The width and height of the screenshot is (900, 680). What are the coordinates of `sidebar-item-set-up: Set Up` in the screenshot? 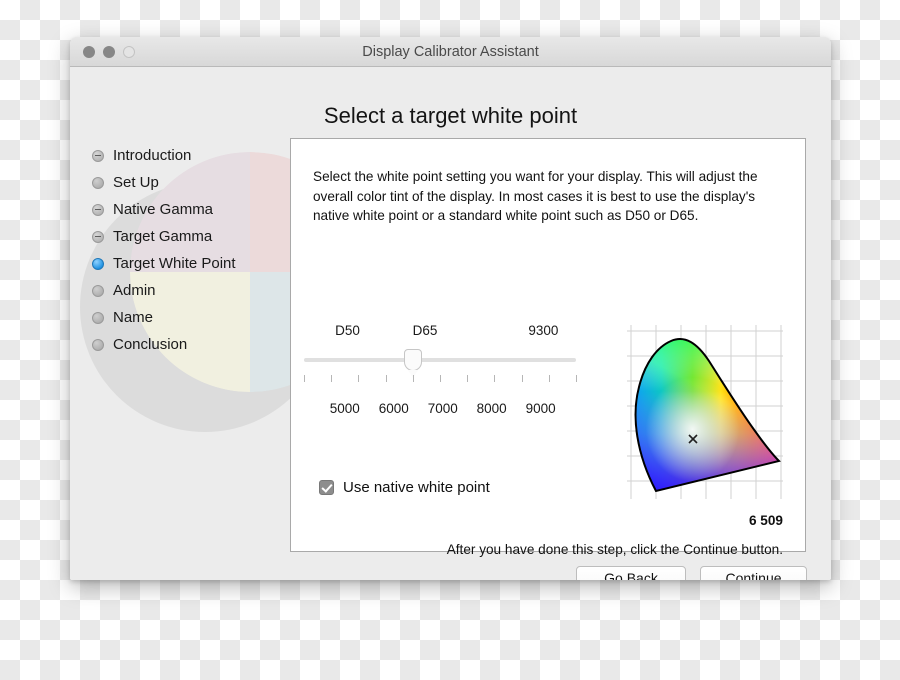 It's located at (187, 182).